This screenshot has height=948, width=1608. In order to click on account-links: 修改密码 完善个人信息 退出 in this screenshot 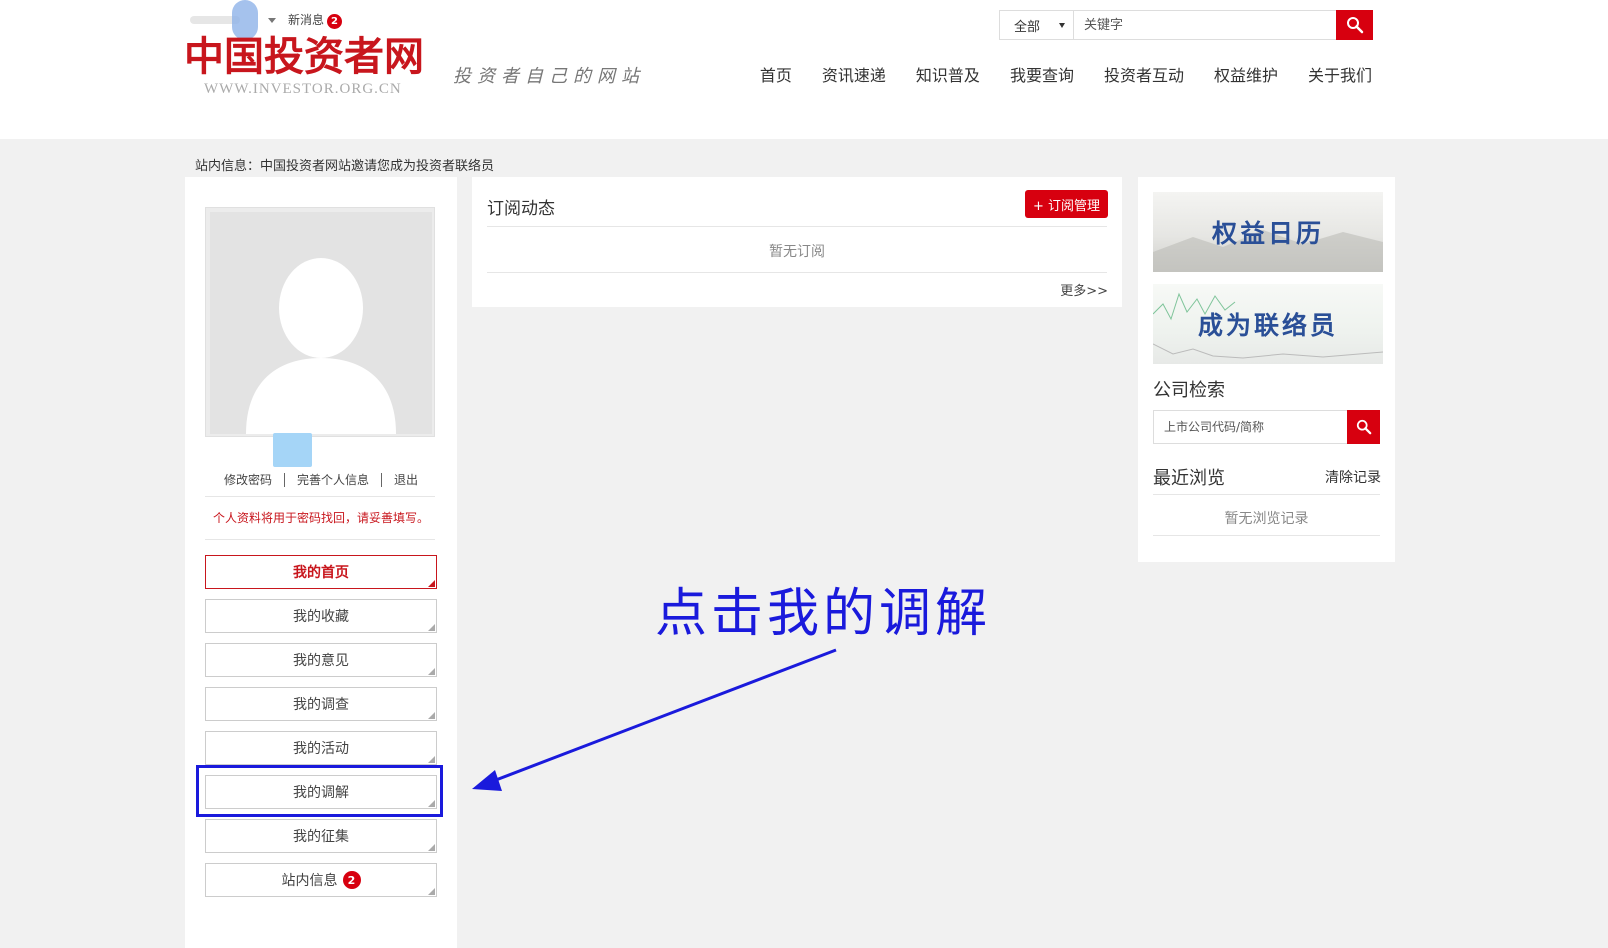, I will do `click(321, 479)`.